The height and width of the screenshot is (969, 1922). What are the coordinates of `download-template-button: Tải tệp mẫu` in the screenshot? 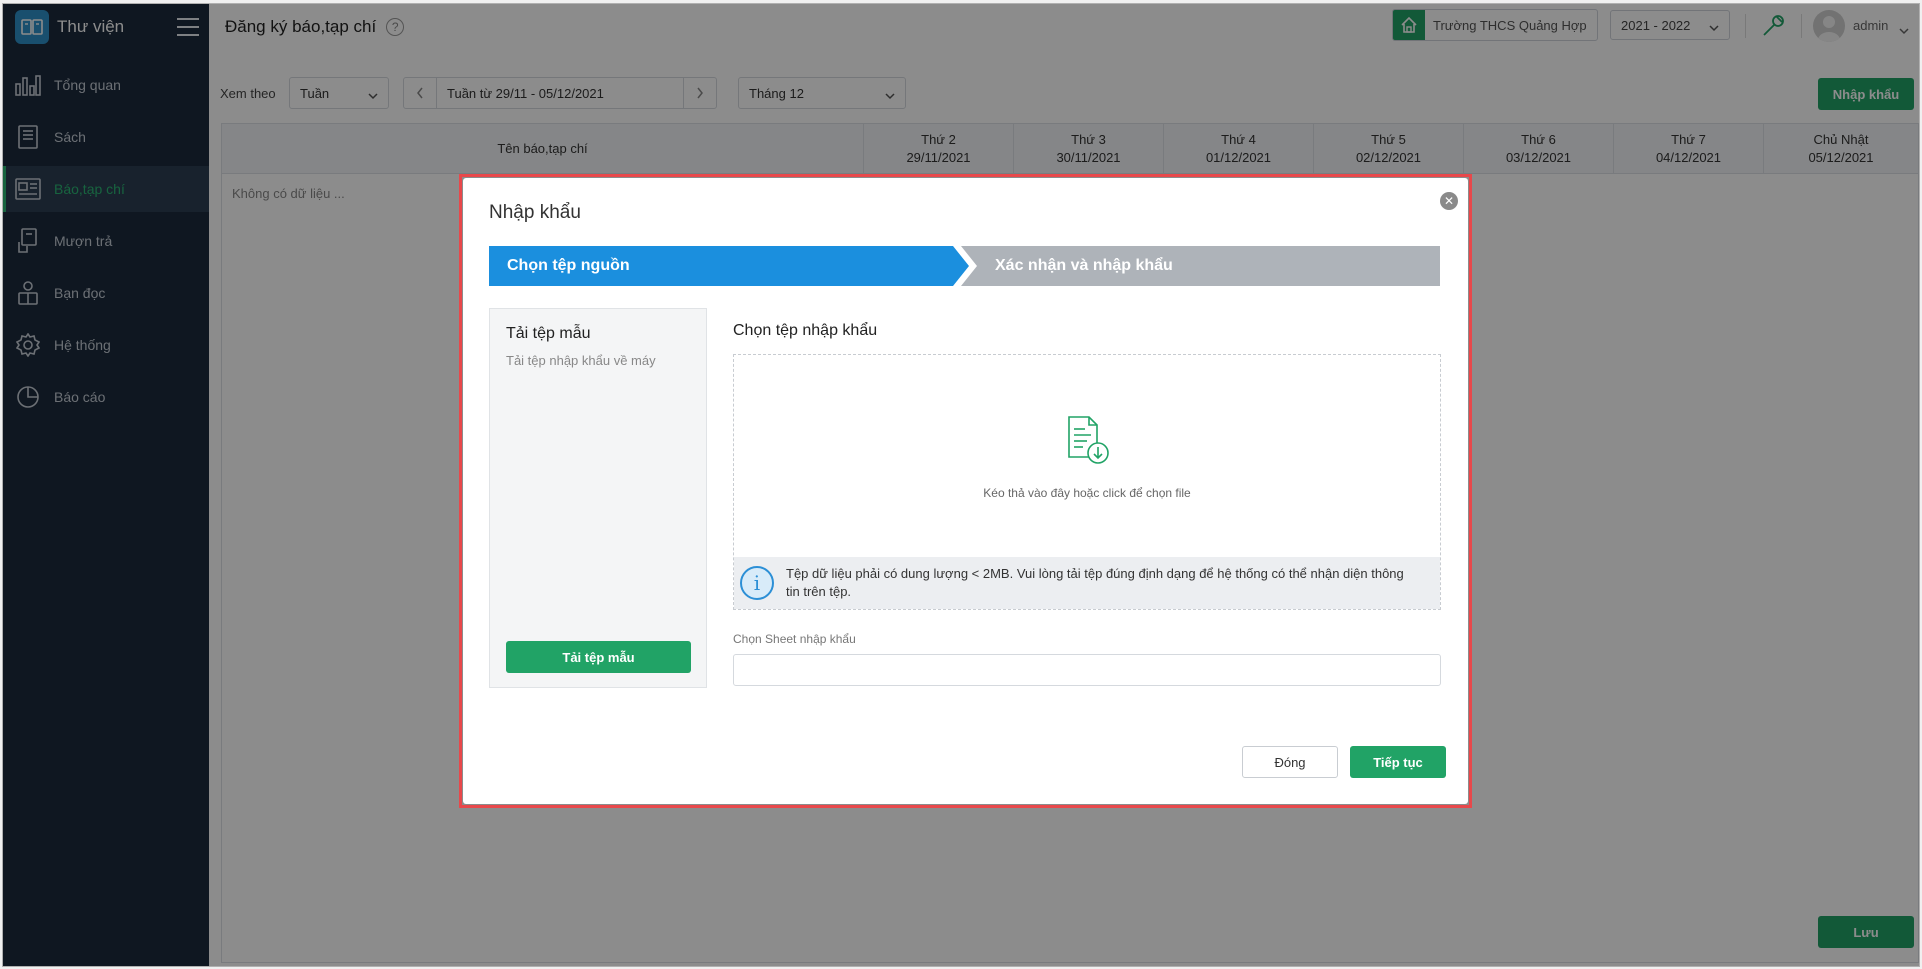 It's located at (598, 657).